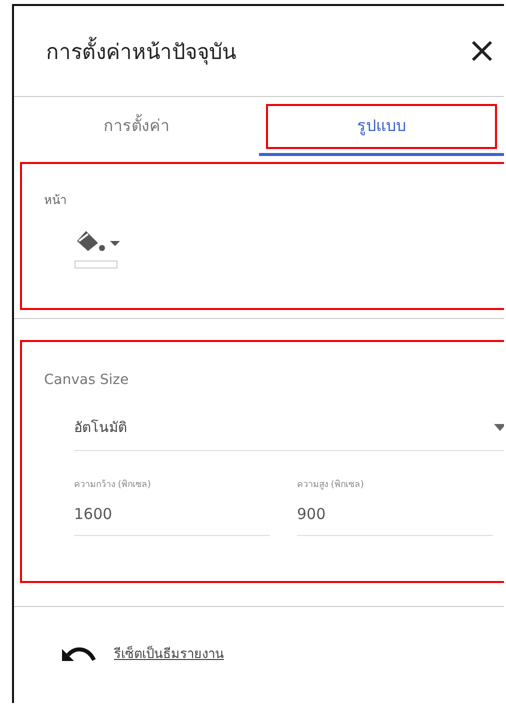 The width and height of the screenshot is (506, 705). What do you see at coordinates (289, 433) in the screenshot?
I see `canvas-size-dropdown: อัตโนมัติ` at bounding box center [289, 433].